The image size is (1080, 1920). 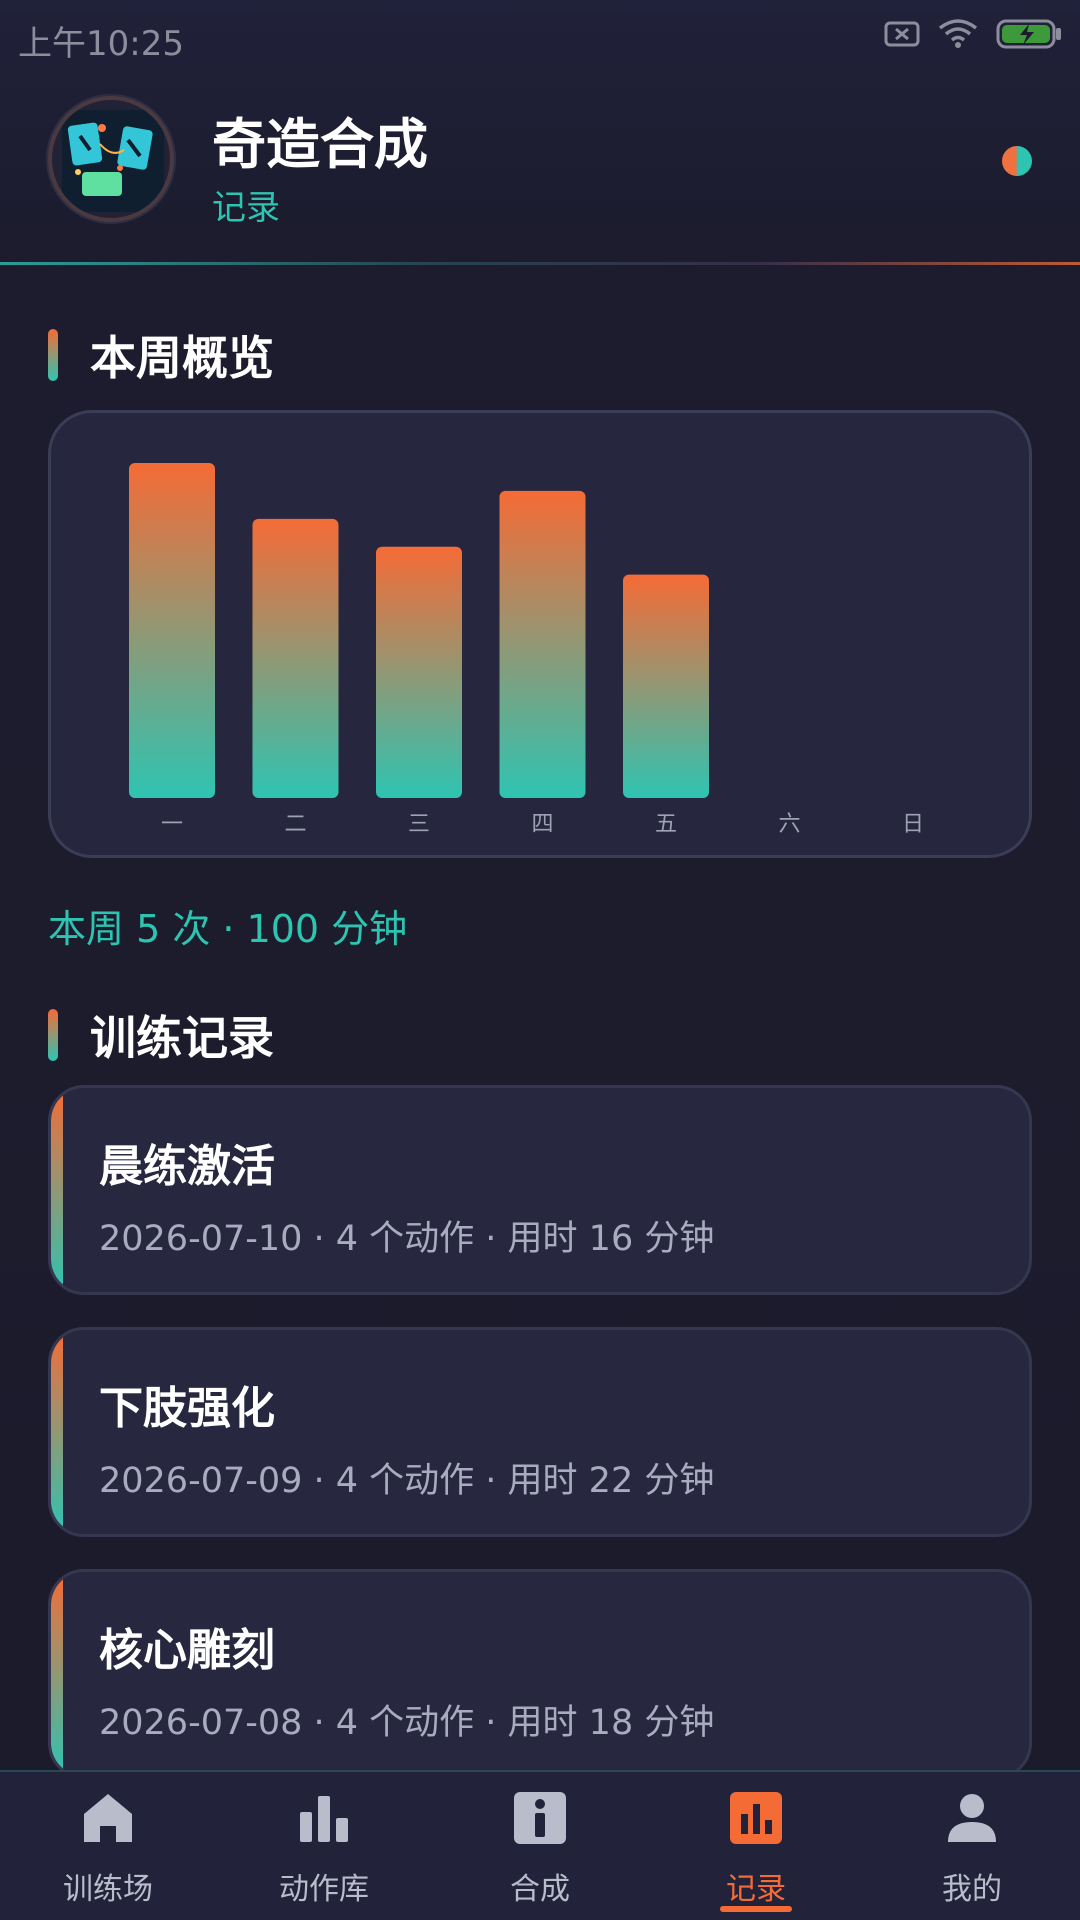 What do you see at coordinates (324, 1846) in the screenshot?
I see `nav-item-library: 动作库` at bounding box center [324, 1846].